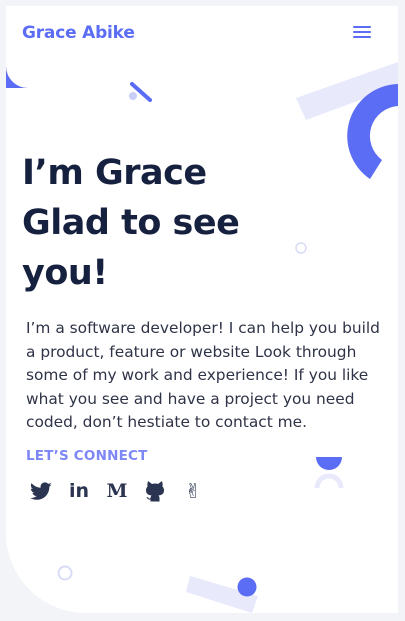 This screenshot has width=405, height=621. I want to click on decor-ring-arc-shape, so click(372, 131).